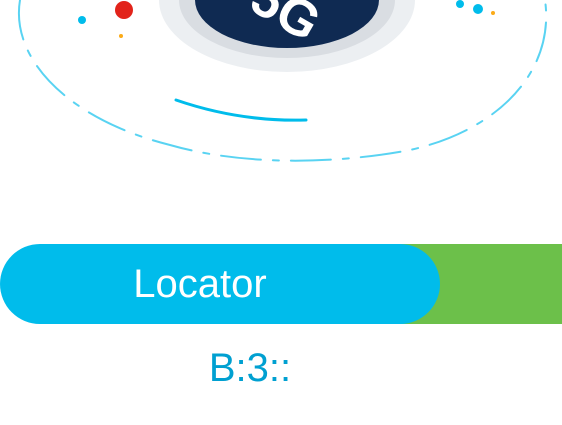 This screenshot has width=562, height=425. I want to click on locator-value: B:3::, so click(250, 368).